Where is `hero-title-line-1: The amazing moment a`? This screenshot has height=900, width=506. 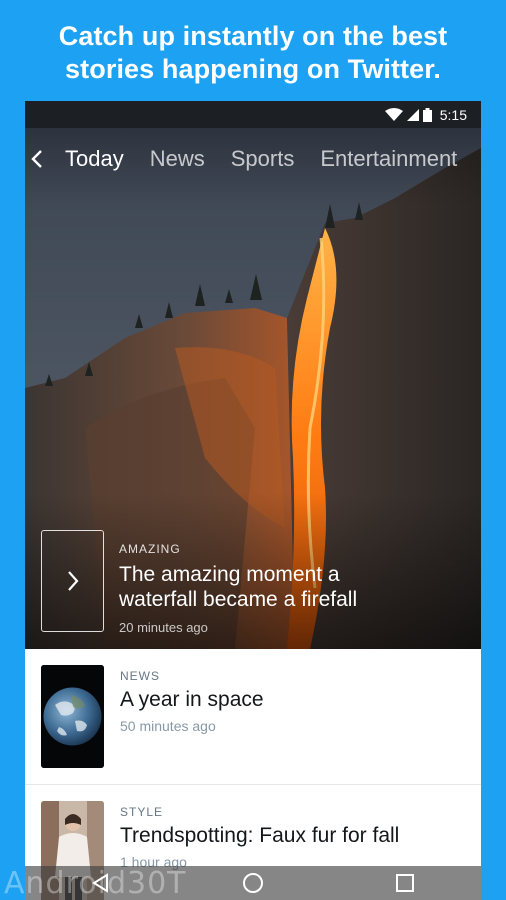
hero-title-line-1: The amazing moment a is located at coordinates (229, 574).